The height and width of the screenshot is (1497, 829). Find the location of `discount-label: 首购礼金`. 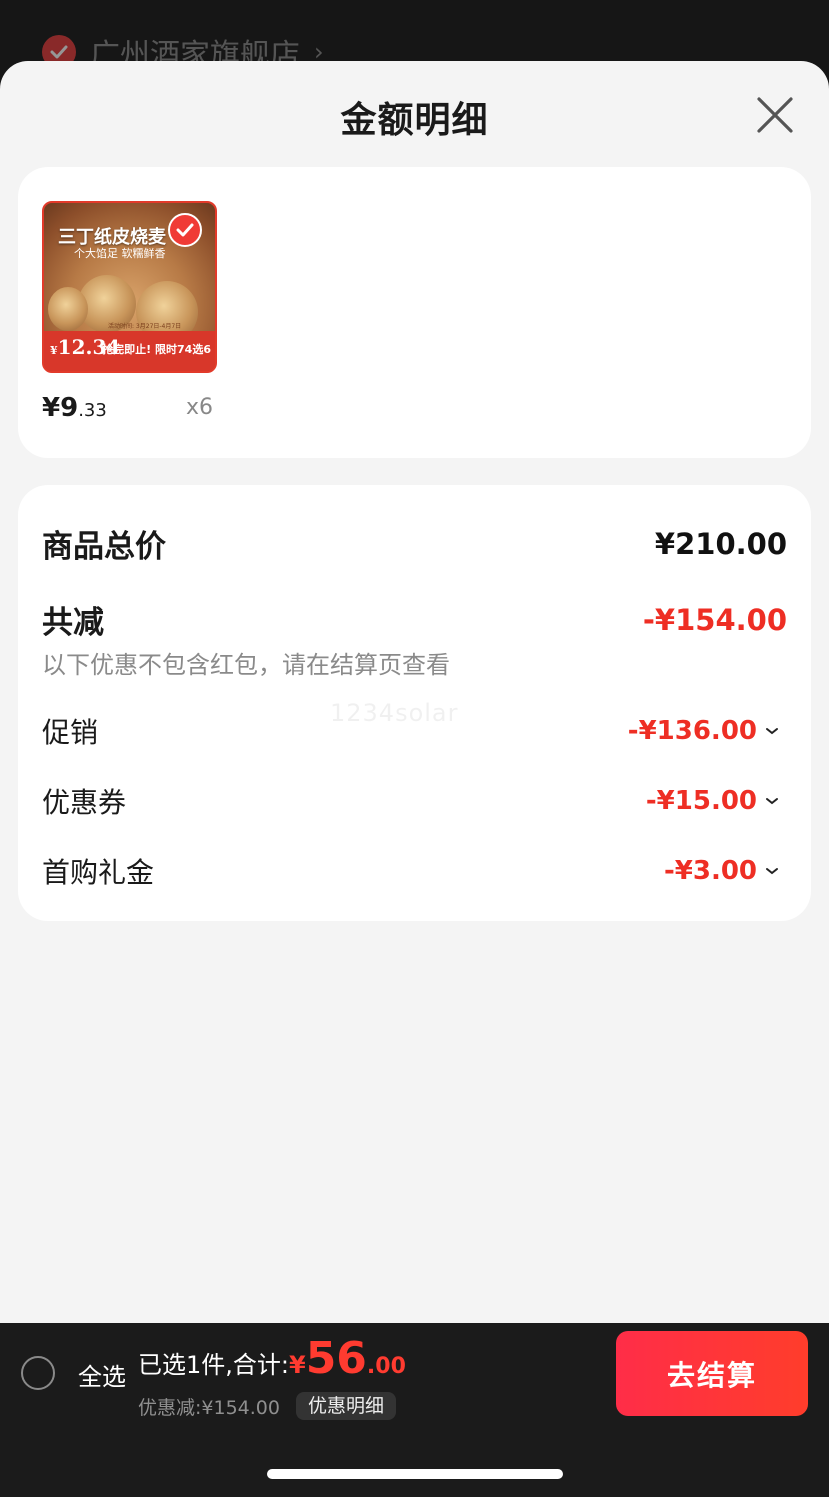

discount-label: 首购礼金 is located at coordinates (98, 872).